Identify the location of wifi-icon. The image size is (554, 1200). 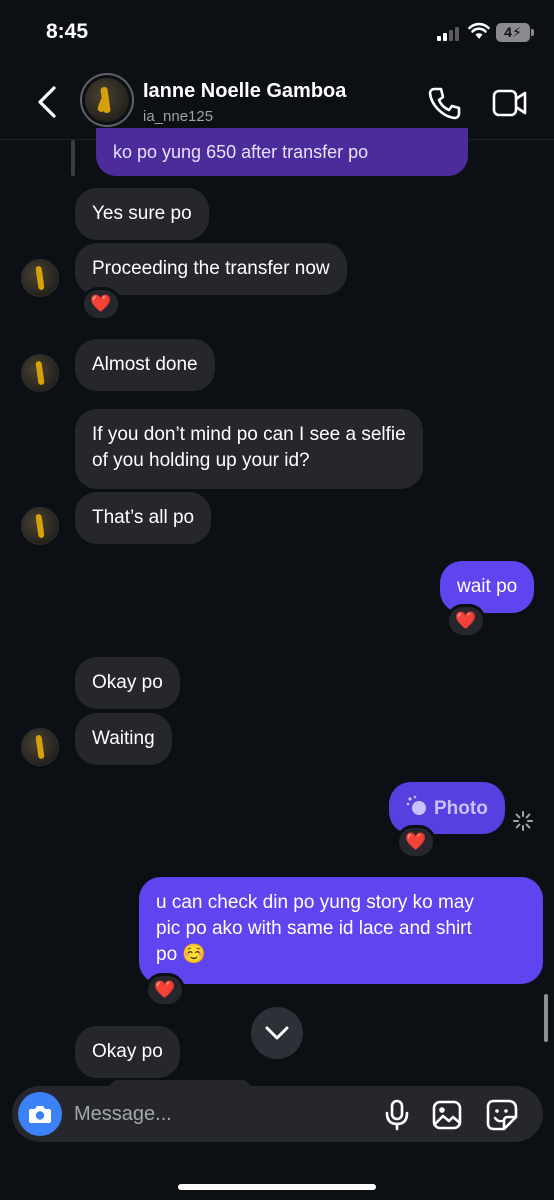
(479, 30).